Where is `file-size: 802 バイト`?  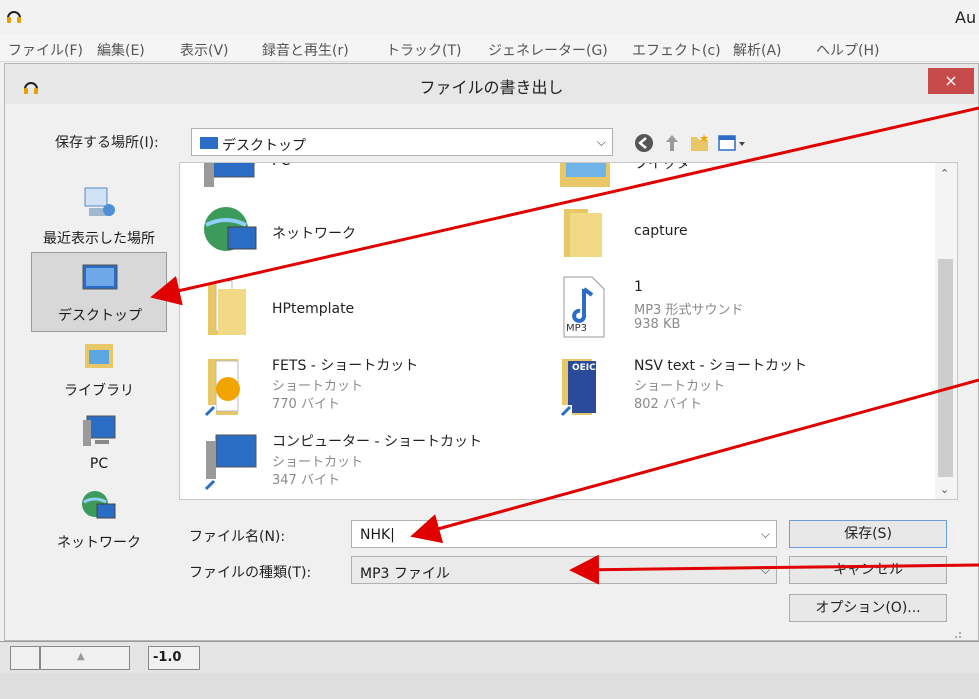
file-size: 802 バイト is located at coordinates (668, 404).